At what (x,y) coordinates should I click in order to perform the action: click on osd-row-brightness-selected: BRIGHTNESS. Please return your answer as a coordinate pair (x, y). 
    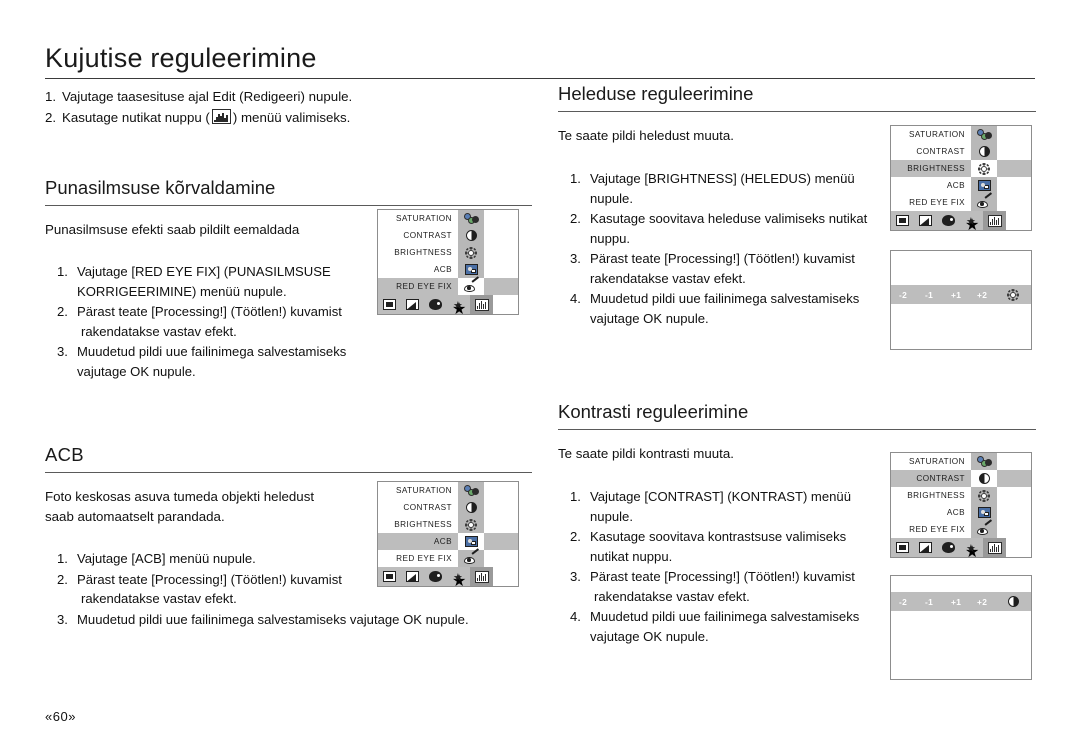
    Looking at the image, I should click on (961, 168).